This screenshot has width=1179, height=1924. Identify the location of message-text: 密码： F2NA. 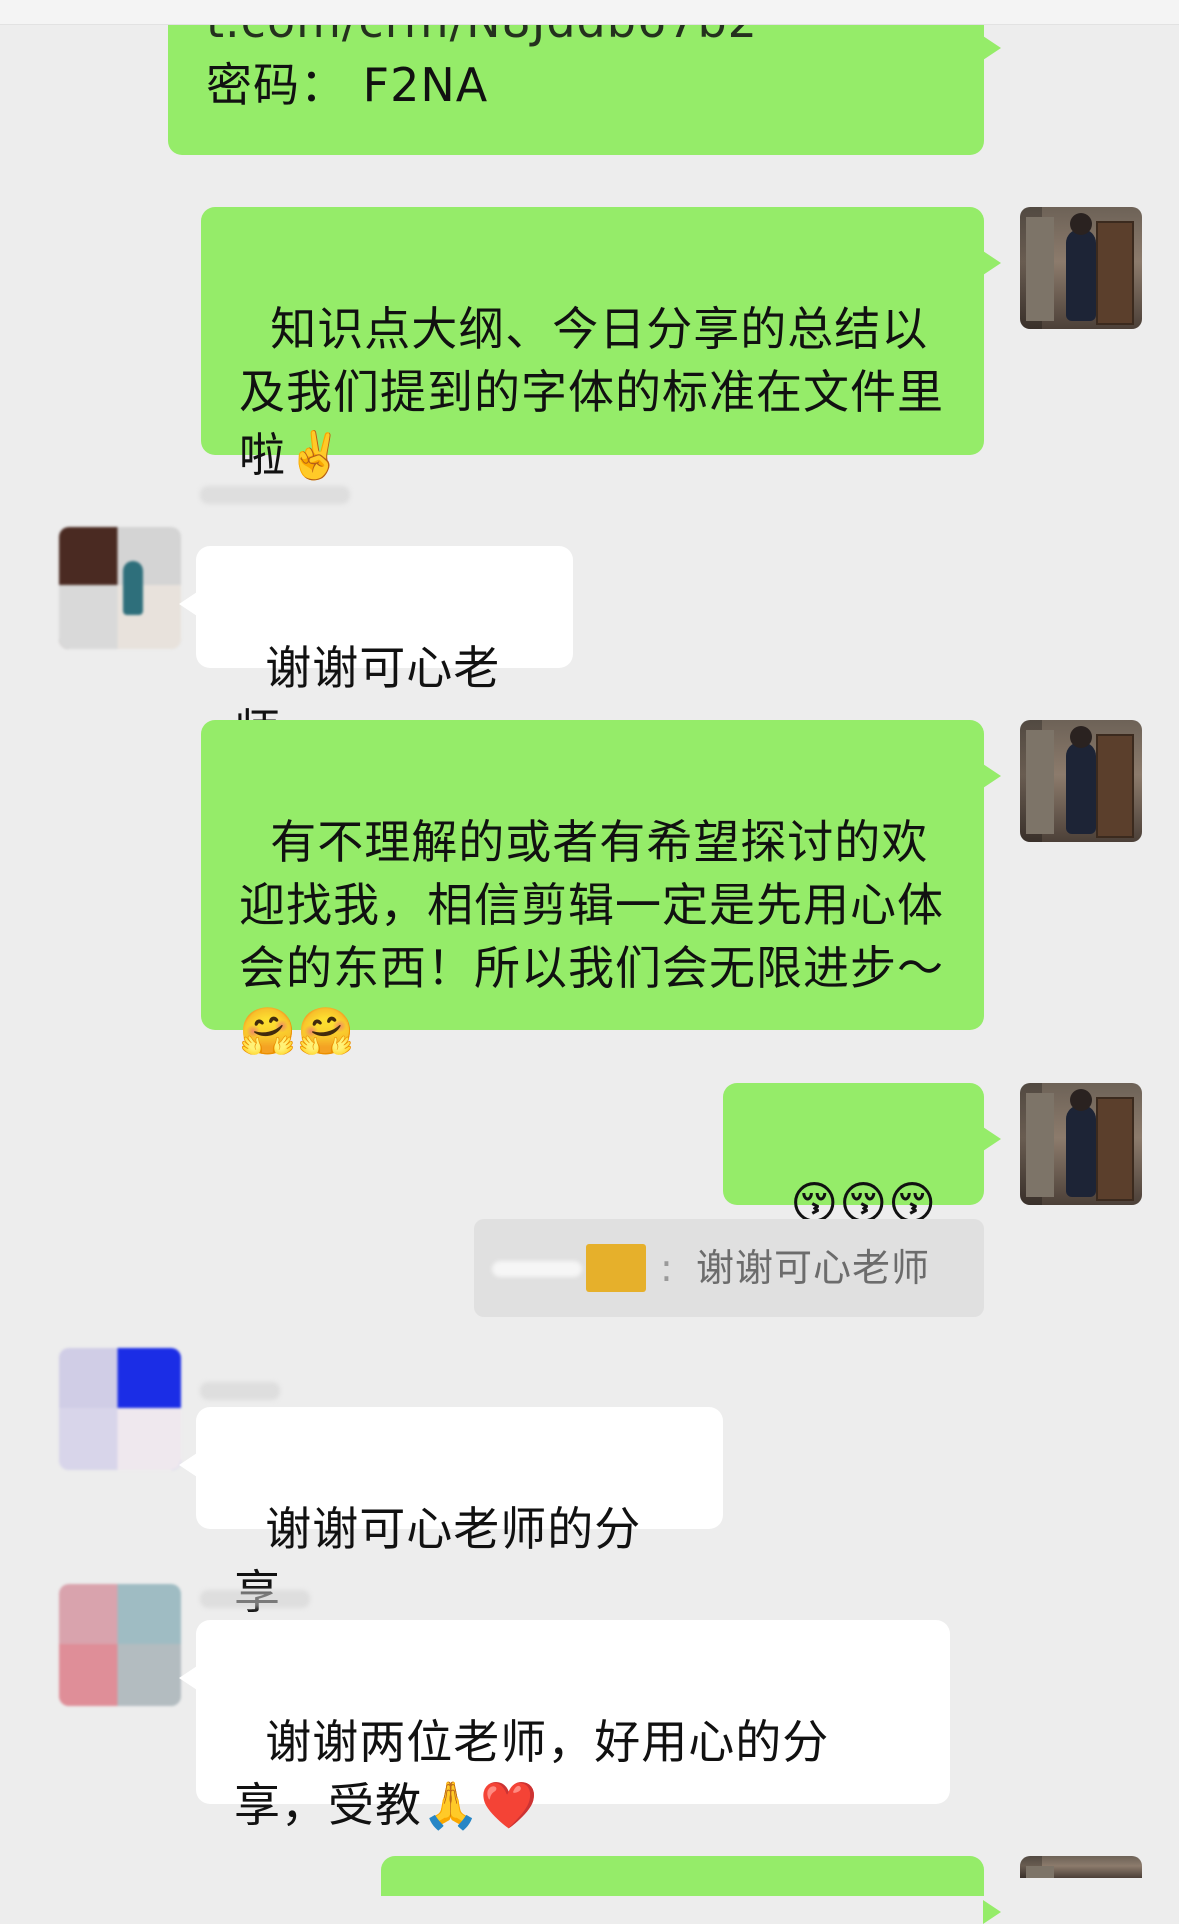
(347, 85).